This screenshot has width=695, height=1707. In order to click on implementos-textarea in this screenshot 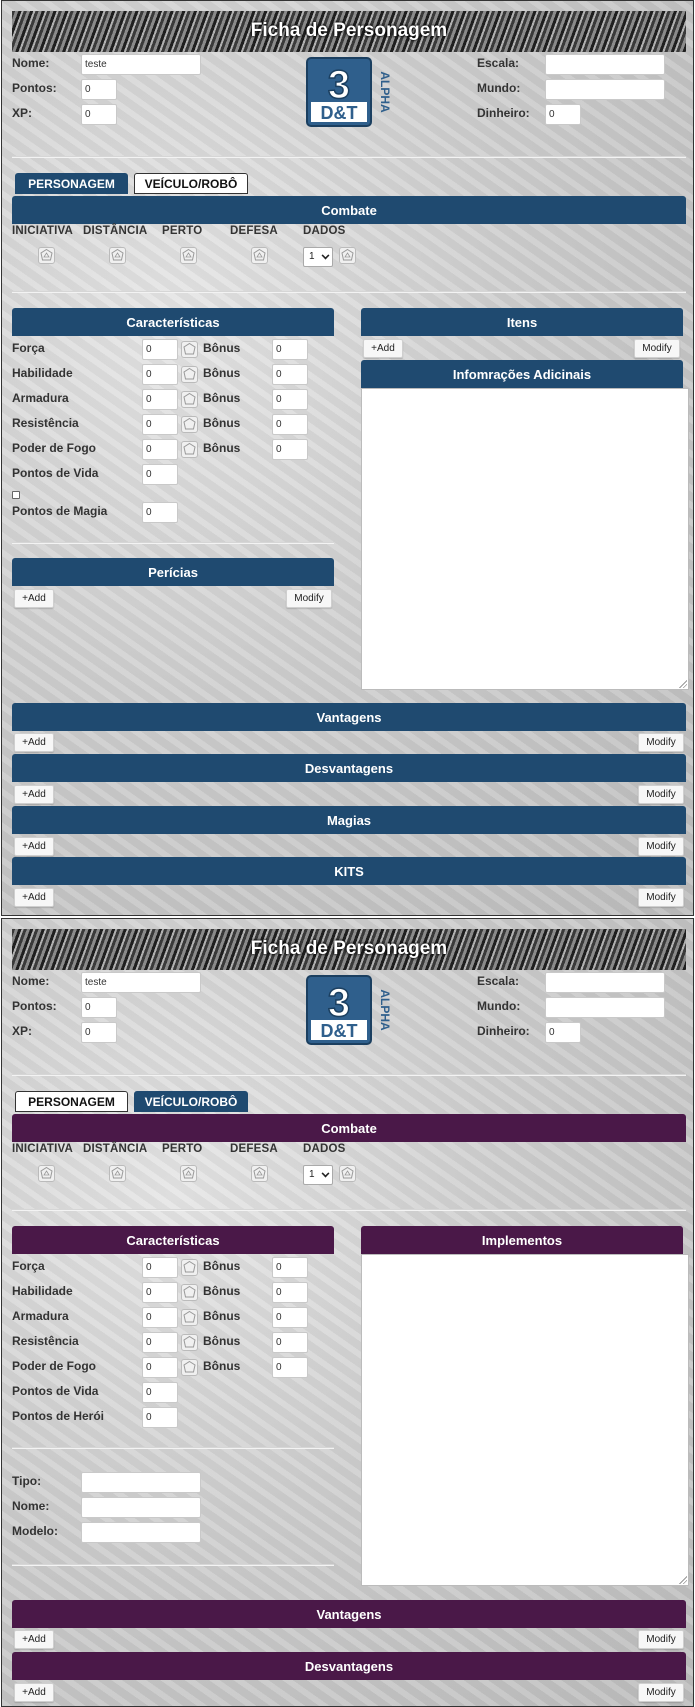, I will do `click(525, 1420)`.